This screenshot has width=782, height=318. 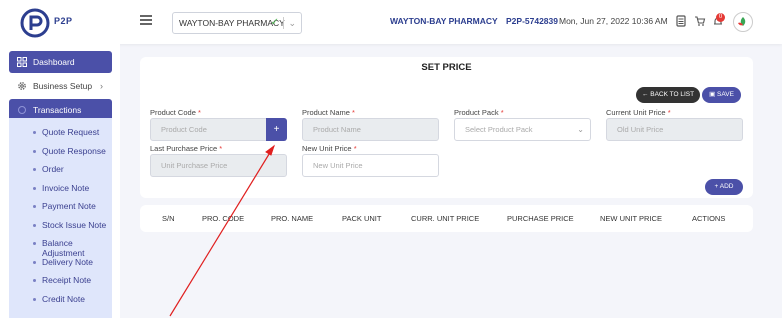 I want to click on add-button: + ADD, so click(x=724, y=187).